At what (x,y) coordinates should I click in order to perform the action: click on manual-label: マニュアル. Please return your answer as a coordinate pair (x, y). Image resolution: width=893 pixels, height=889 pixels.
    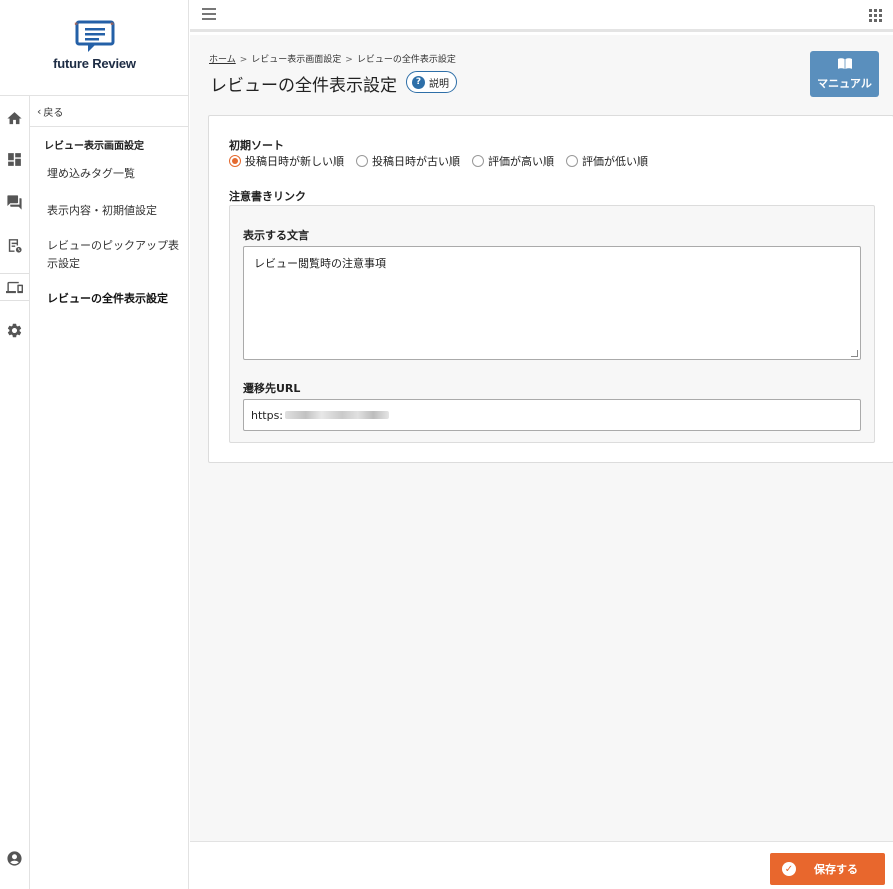
    Looking at the image, I should click on (844, 83).